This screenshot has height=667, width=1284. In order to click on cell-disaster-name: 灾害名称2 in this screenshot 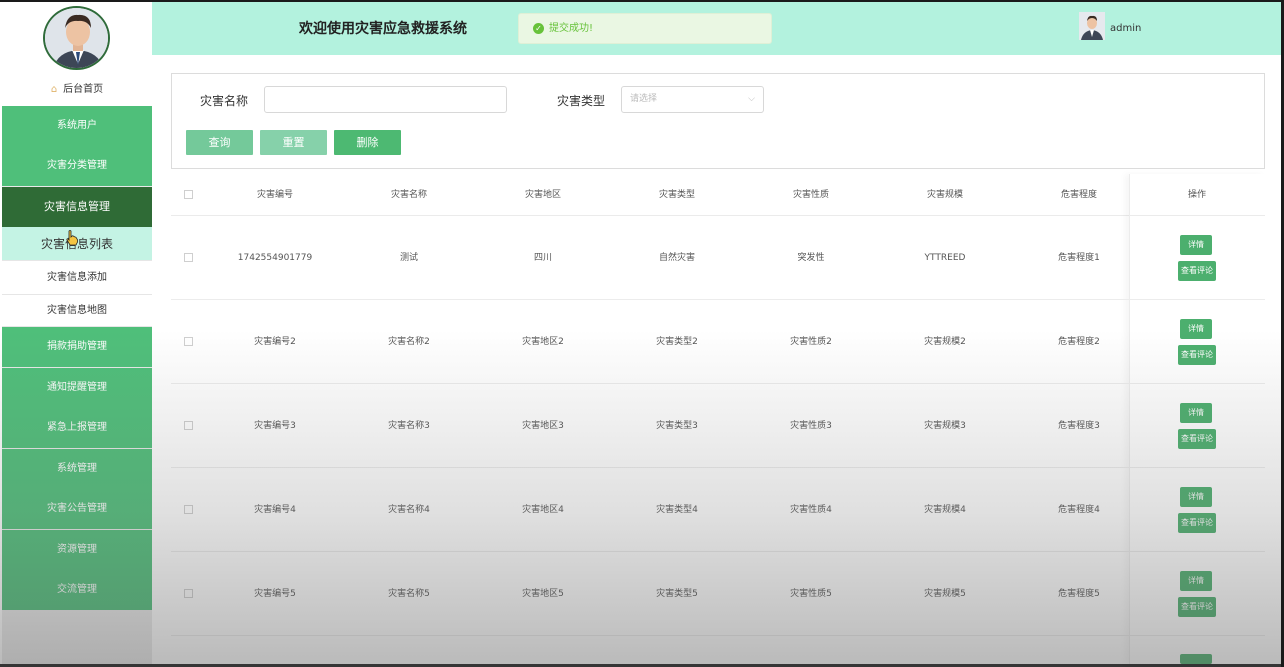, I will do `click(409, 342)`.